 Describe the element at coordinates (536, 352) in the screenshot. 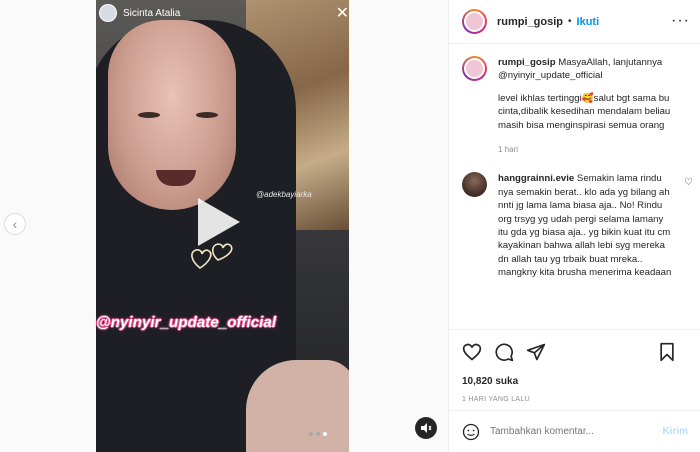

I see `share-icon` at that location.